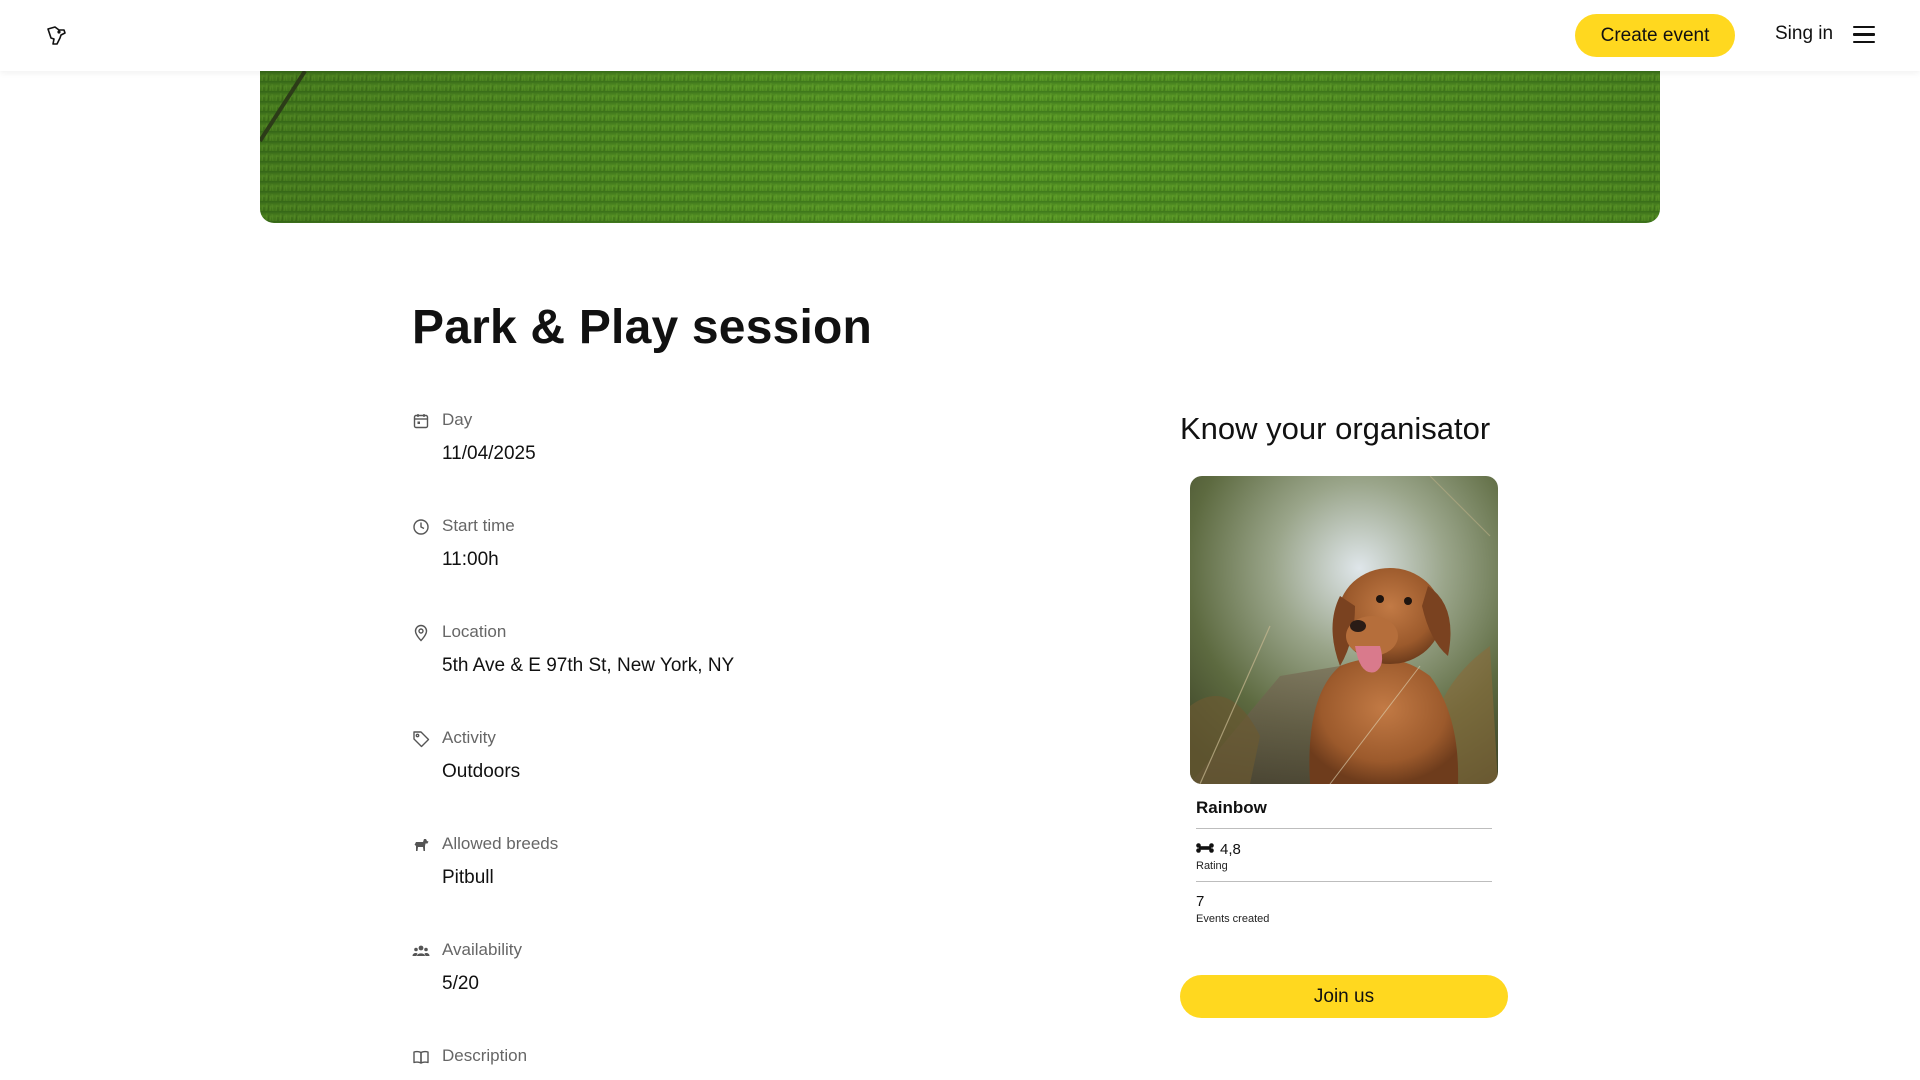 This screenshot has width=1920, height=1080. Describe the element at coordinates (712, 768) in the screenshot. I see `detail-activity: Activity Outdoors` at that location.